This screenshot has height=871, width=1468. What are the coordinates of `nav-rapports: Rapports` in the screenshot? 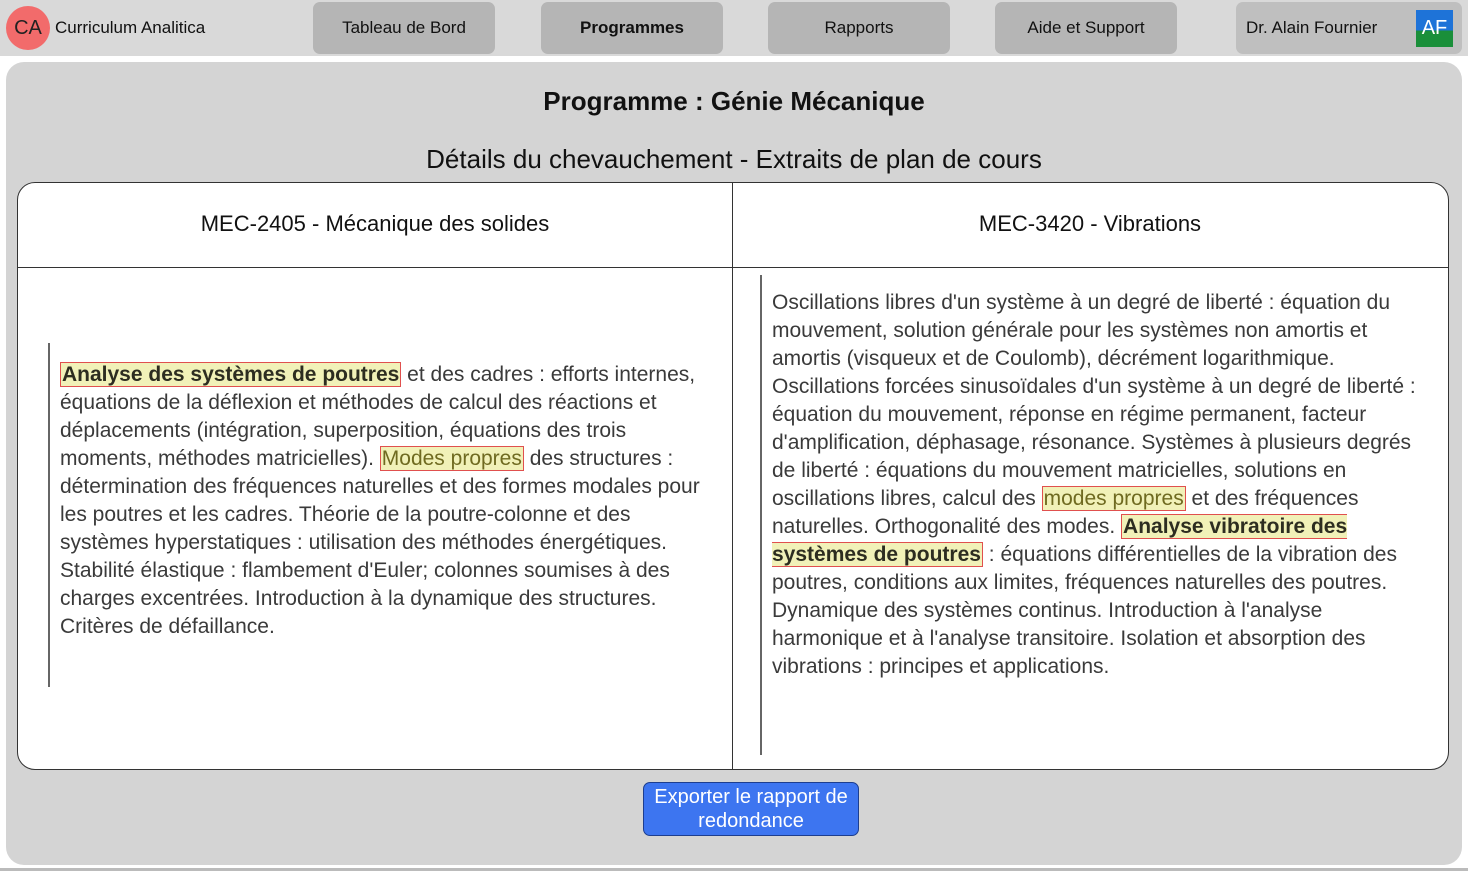 It's located at (859, 28).